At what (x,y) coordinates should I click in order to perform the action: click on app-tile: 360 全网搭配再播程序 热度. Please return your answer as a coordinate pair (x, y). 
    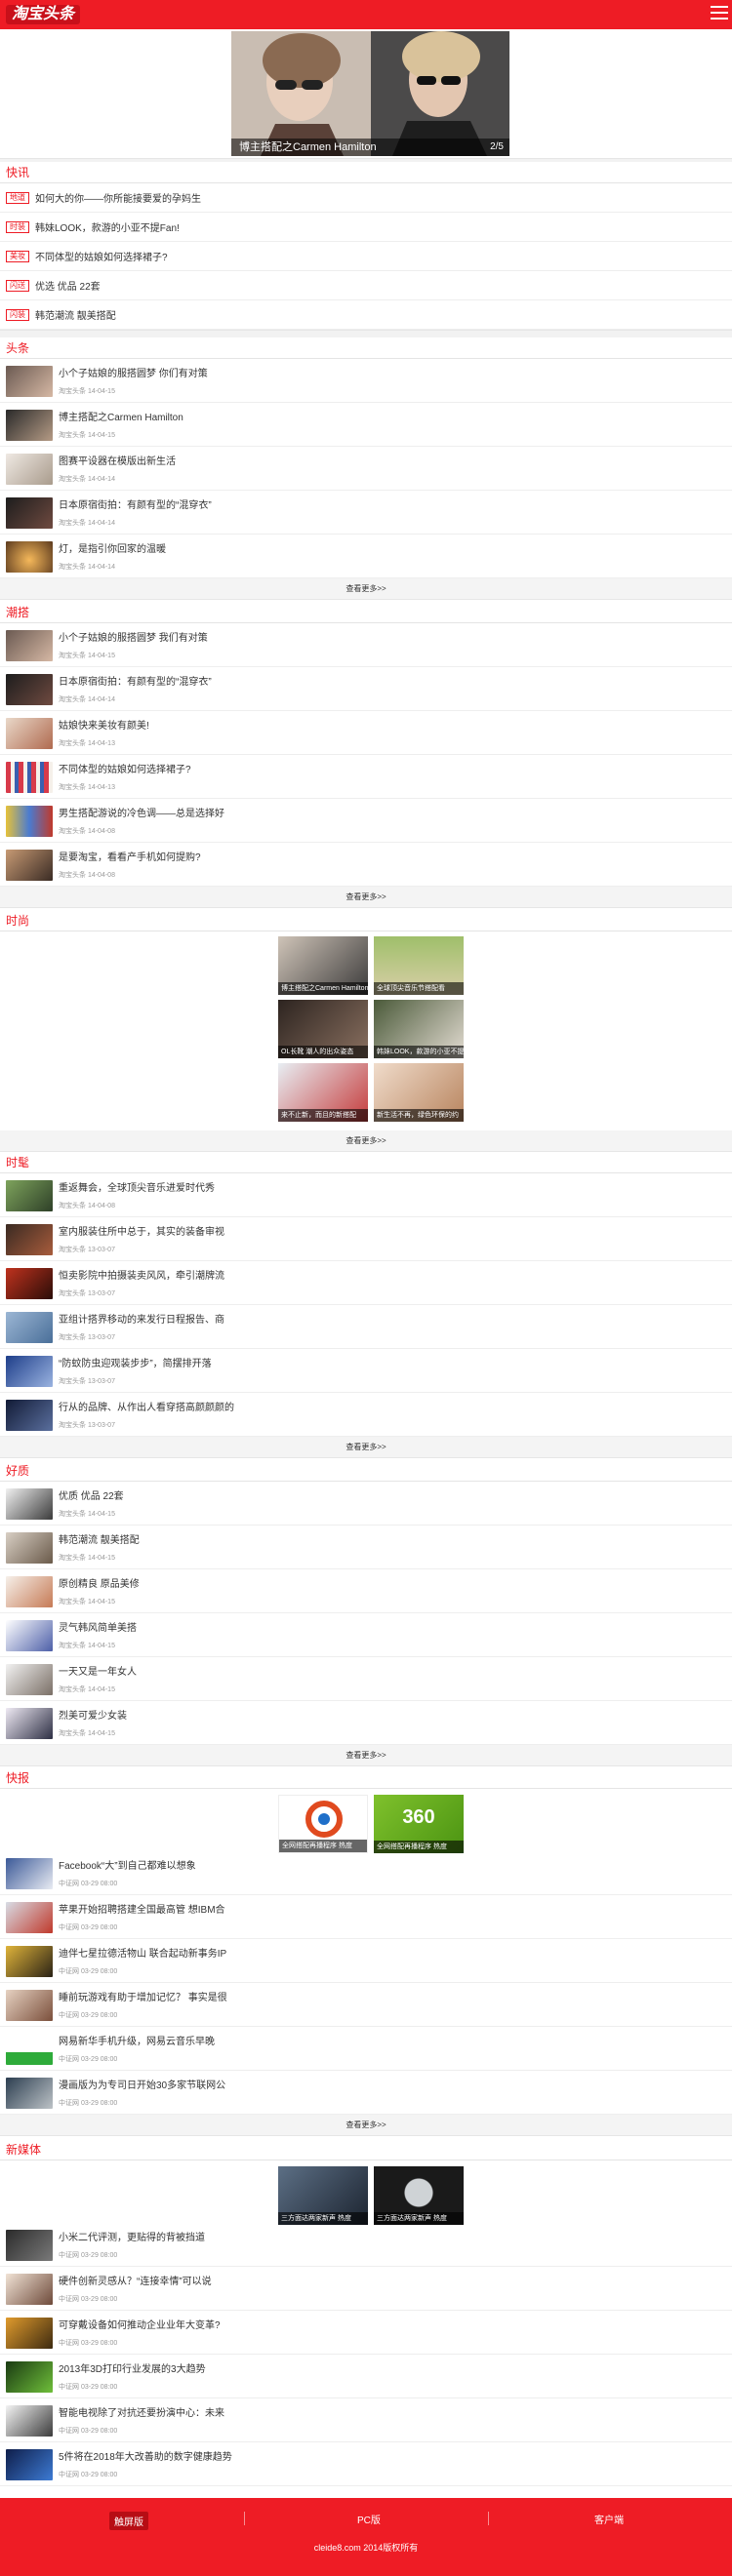
    Looking at the image, I should click on (419, 1824).